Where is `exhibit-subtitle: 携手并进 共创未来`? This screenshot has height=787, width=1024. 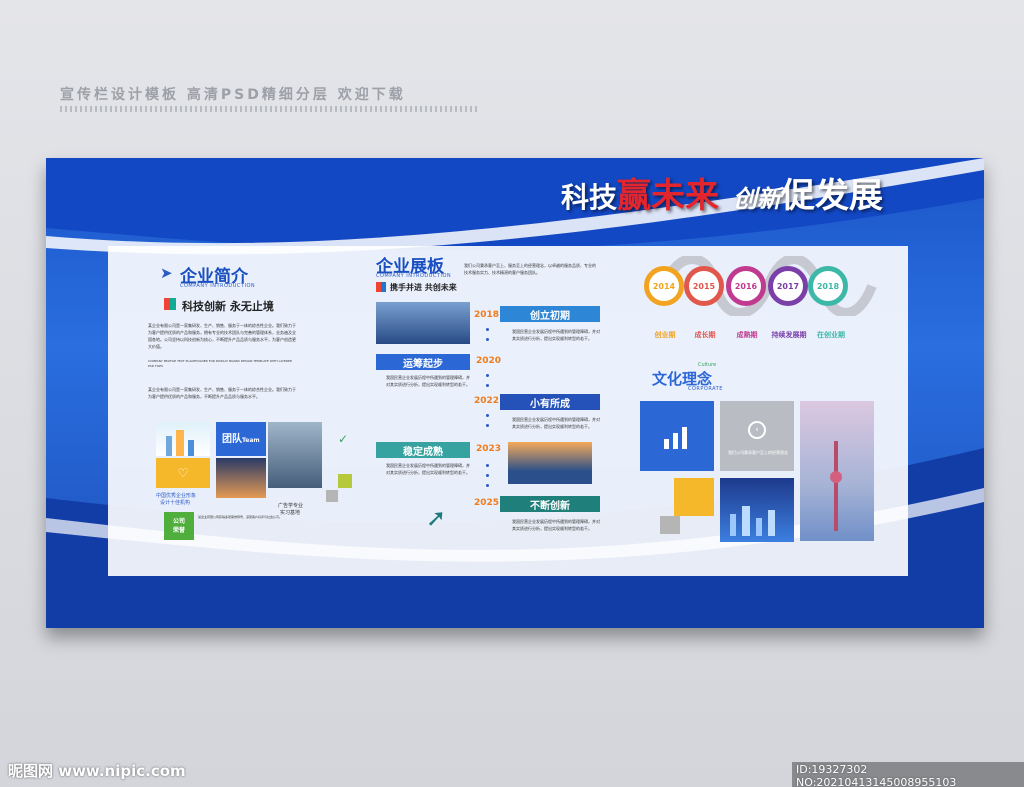
exhibit-subtitle: 携手并进 共创未来 is located at coordinates (423, 287).